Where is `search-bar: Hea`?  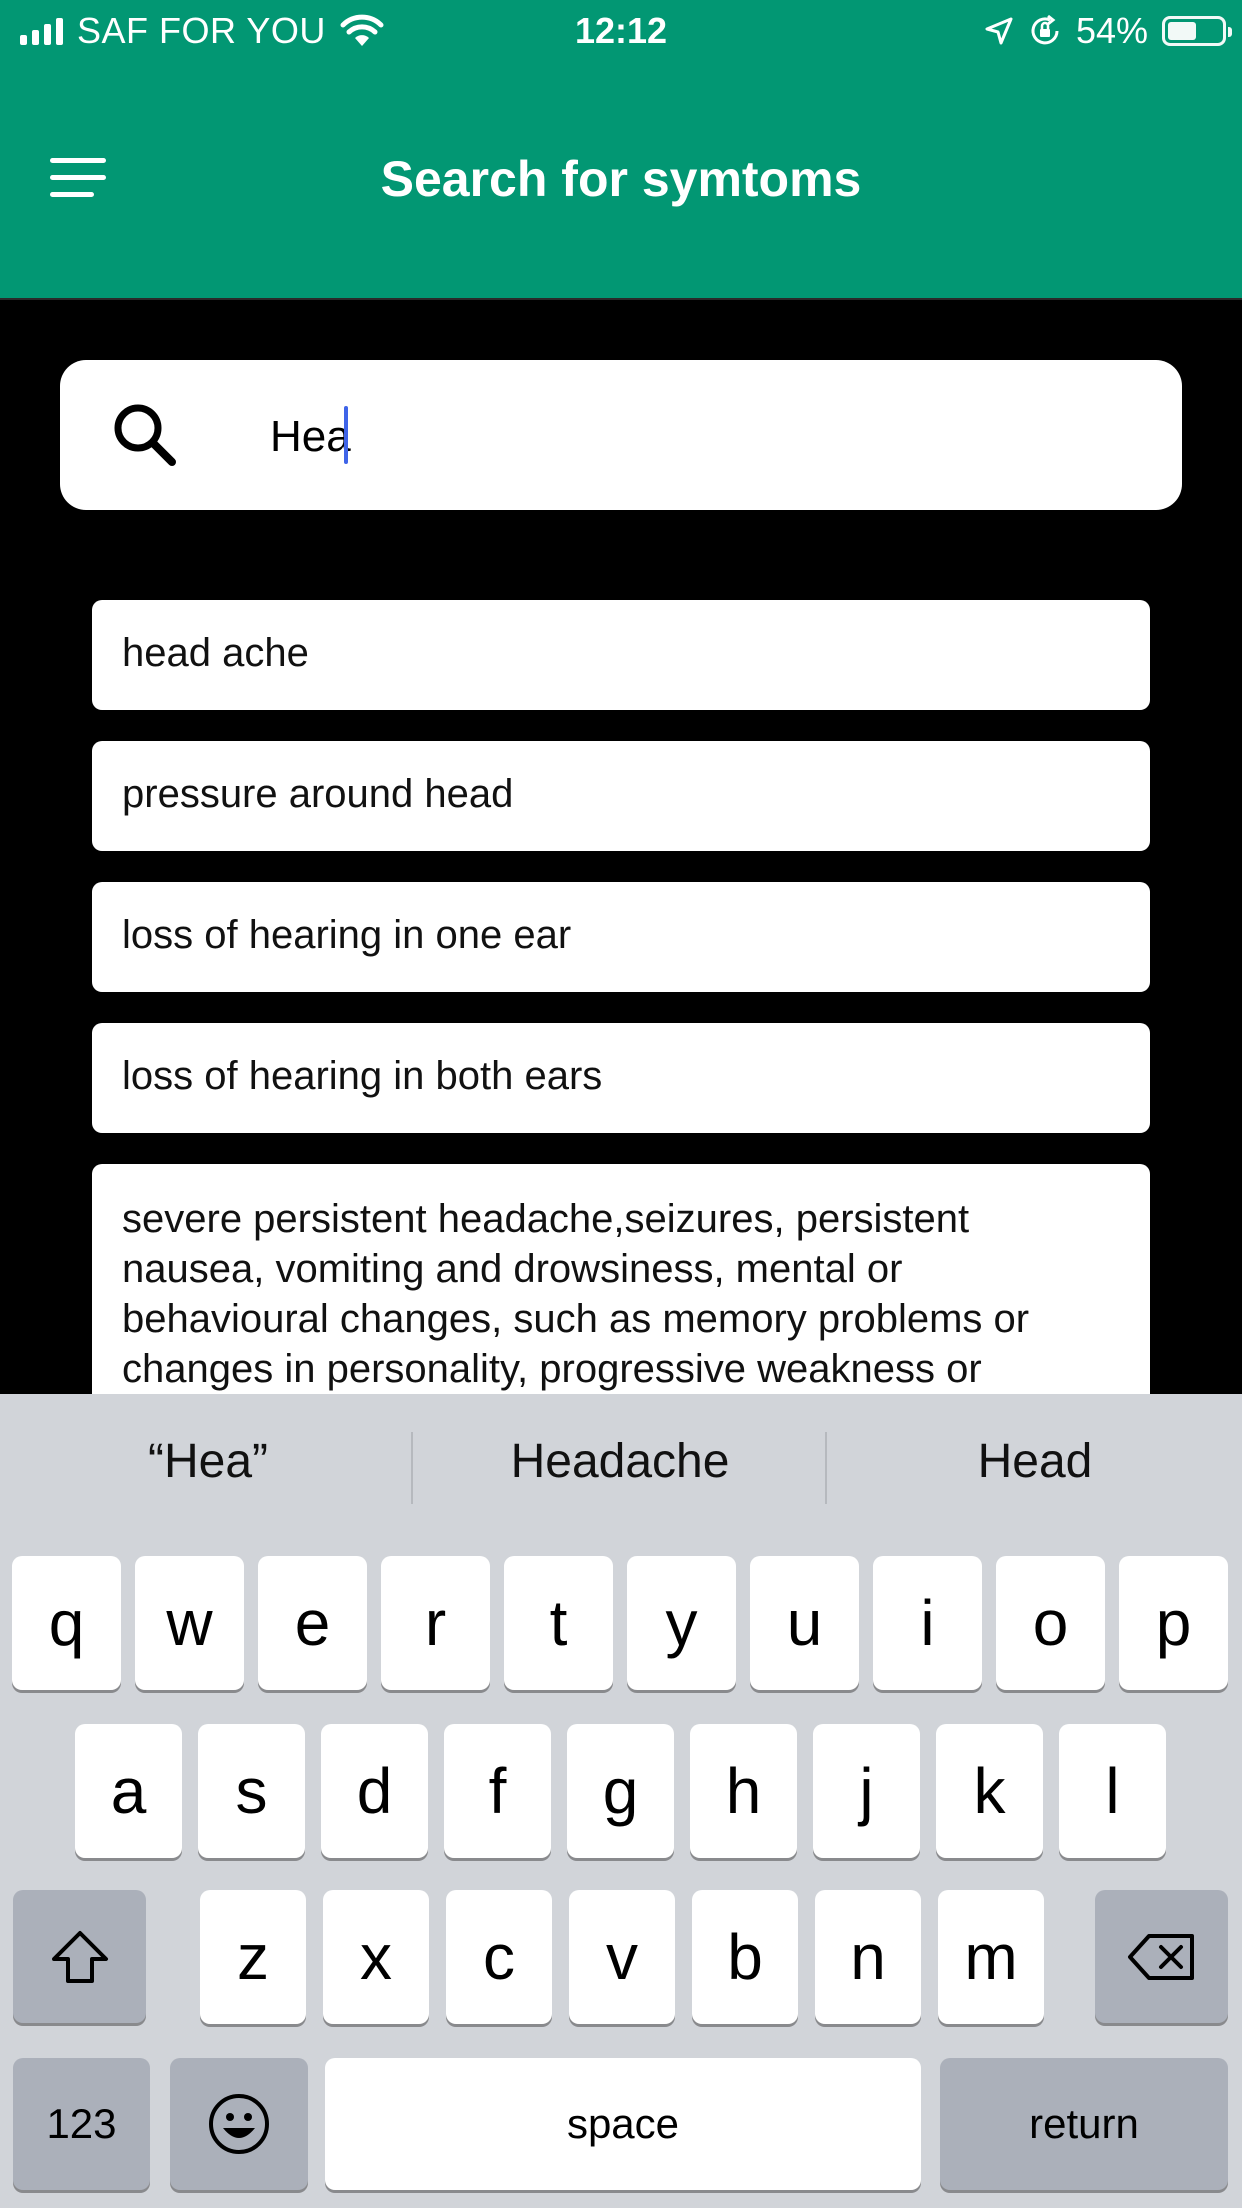
search-bar: Hea is located at coordinates (621, 435).